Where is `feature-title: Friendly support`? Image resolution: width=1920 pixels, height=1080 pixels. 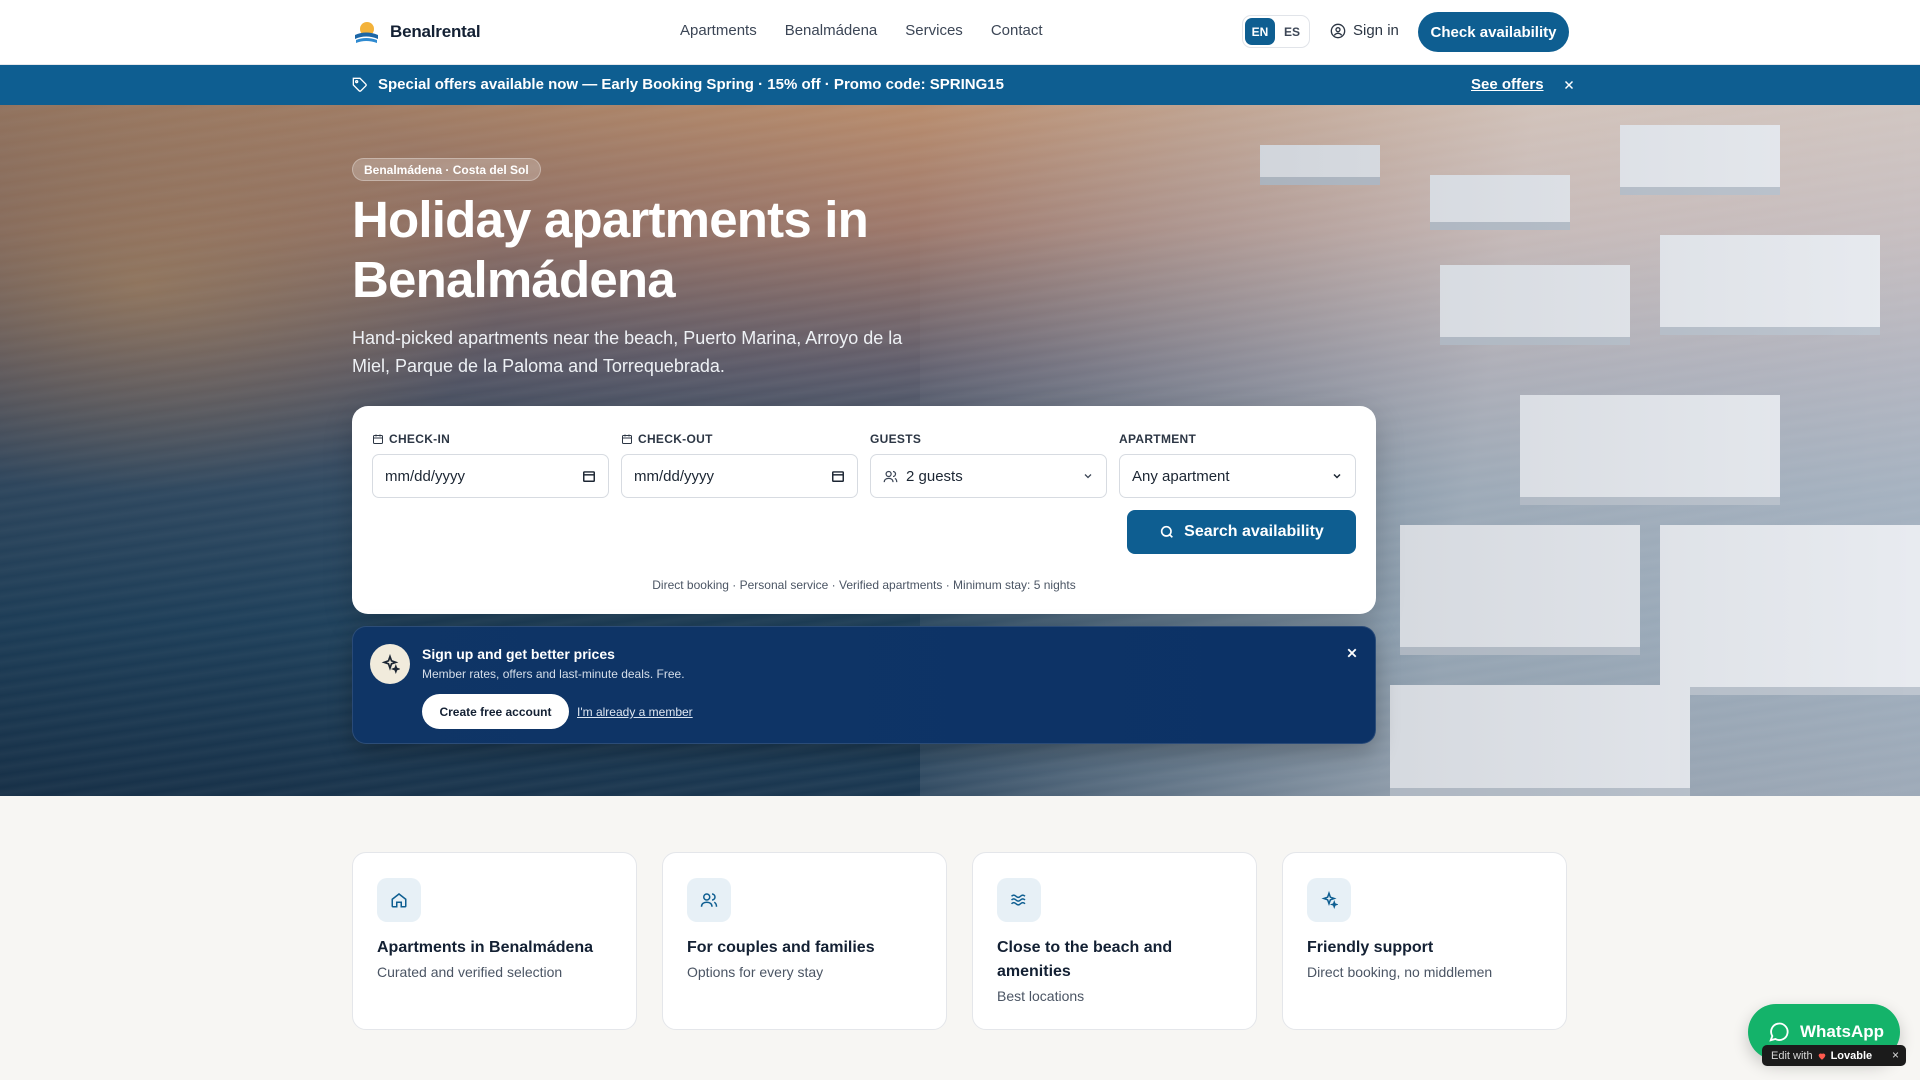 feature-title: Friendly support is located at coordinates (1370, 947).